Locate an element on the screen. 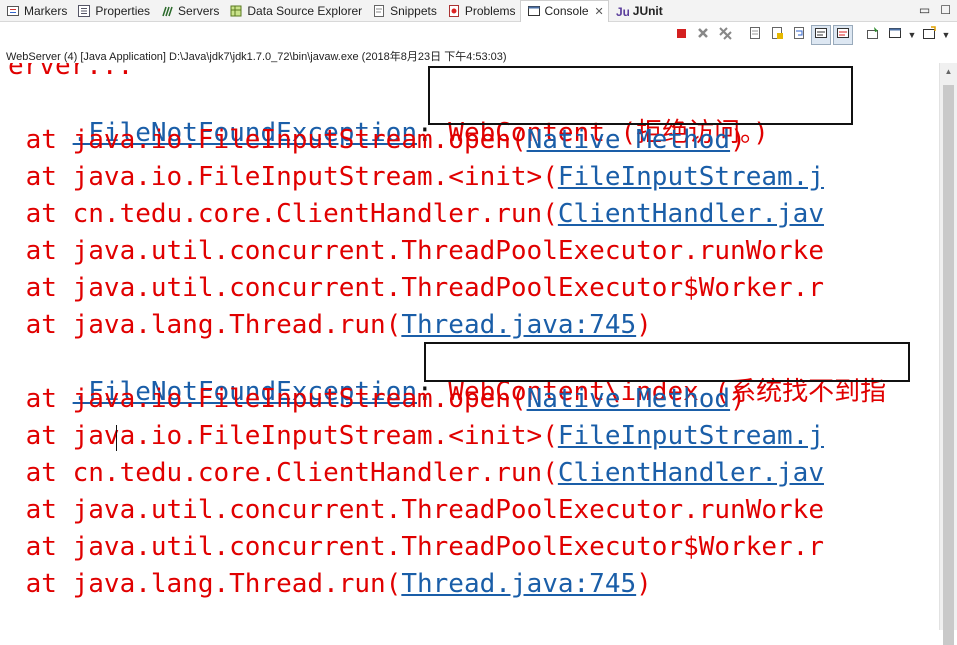 The height and width of the screenshot is (645, 957). view-window-controls: ▭ ☐ is located at coordinates (935, 10).